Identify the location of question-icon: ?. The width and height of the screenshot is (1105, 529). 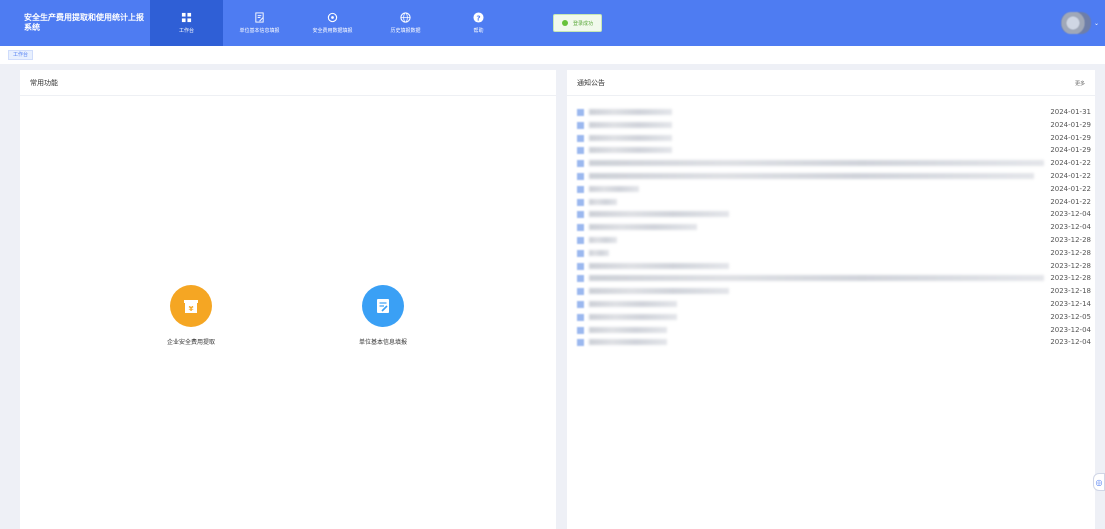
(478, 17).